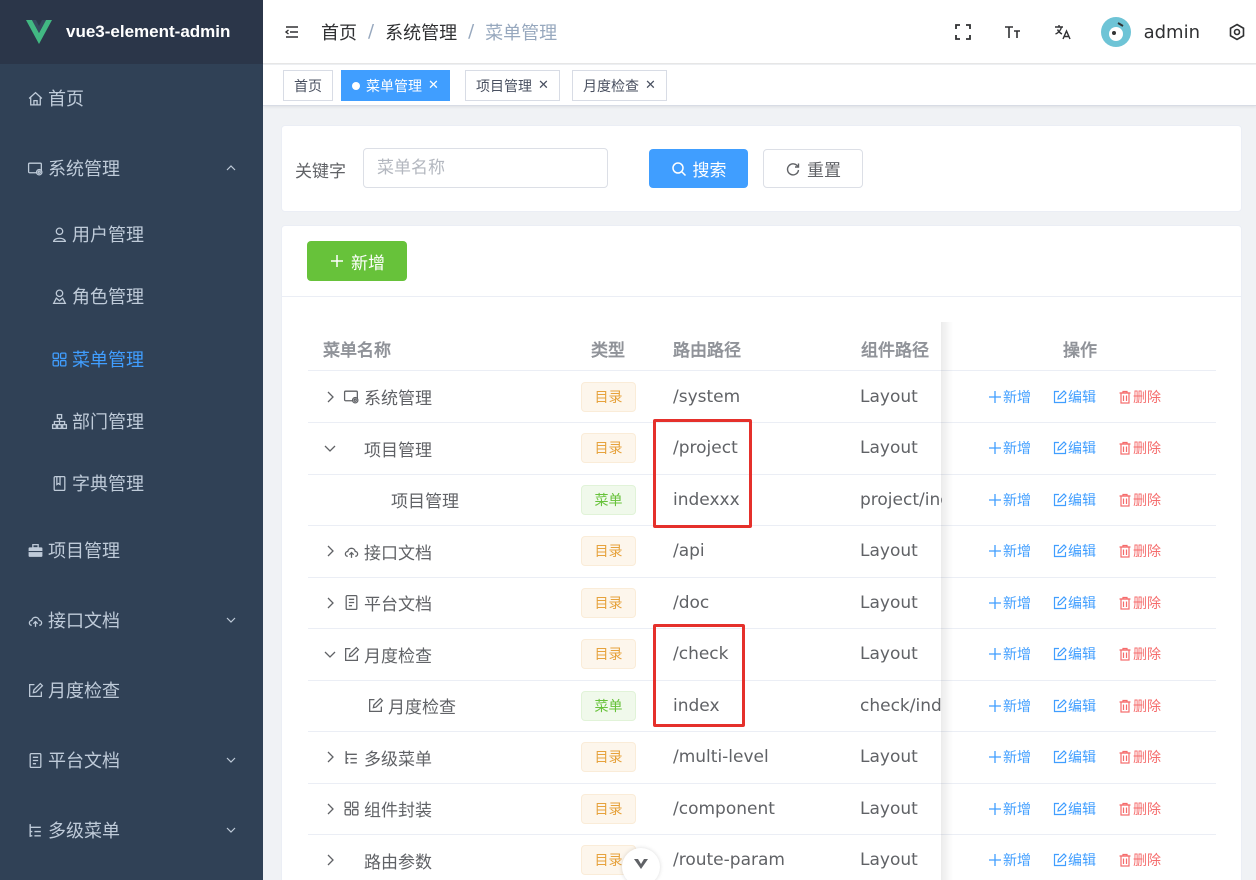 The width and height of the screenshot is (1256, 880). What do you see at coordinates (308, 85) in the screenshot?
I see `tag-home: 首页` at bounding box center [308, 85].